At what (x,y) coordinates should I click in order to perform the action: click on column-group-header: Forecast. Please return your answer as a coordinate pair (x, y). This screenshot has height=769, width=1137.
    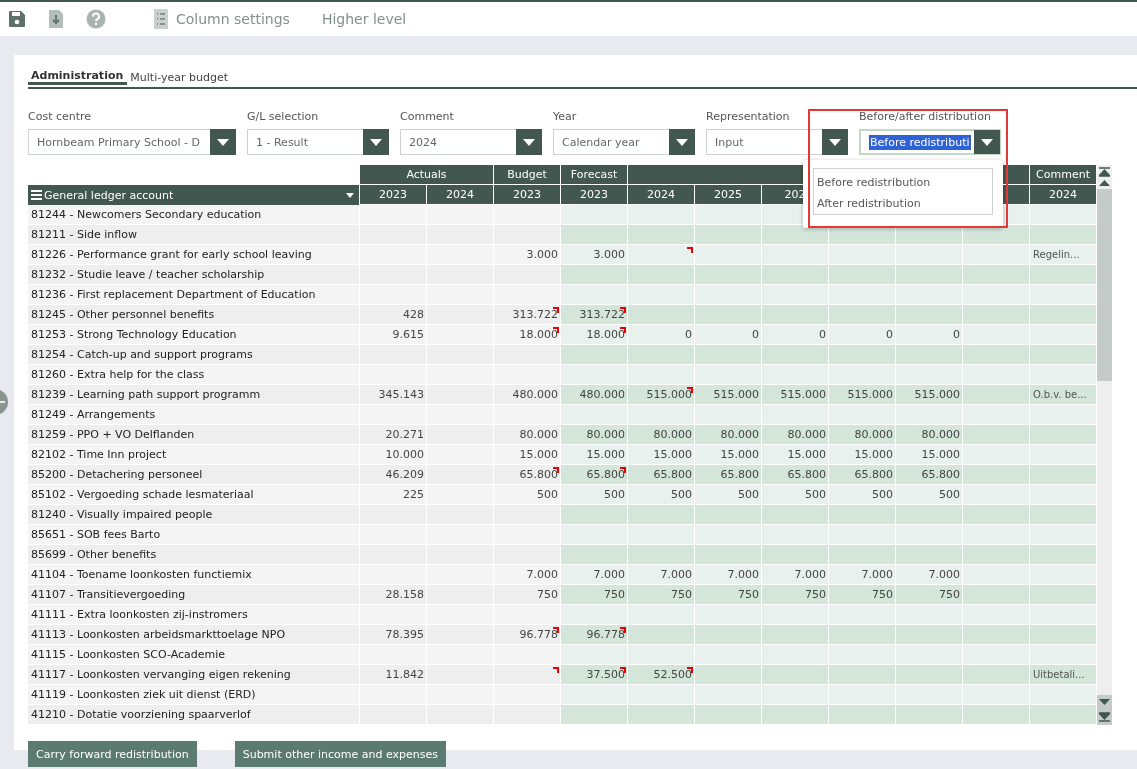
    Looking at the image, I should click on (594, 175).